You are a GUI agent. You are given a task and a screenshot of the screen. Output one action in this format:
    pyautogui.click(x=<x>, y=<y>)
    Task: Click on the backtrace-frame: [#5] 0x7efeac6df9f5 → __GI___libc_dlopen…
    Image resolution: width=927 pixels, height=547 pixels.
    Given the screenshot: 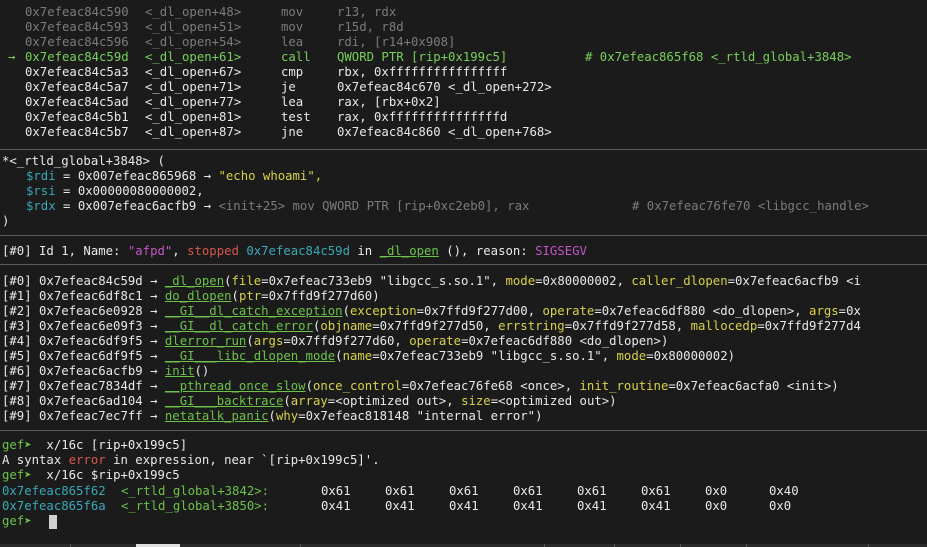 What is the action you would take?
    pyautogui.click(x=369, y=356)
    